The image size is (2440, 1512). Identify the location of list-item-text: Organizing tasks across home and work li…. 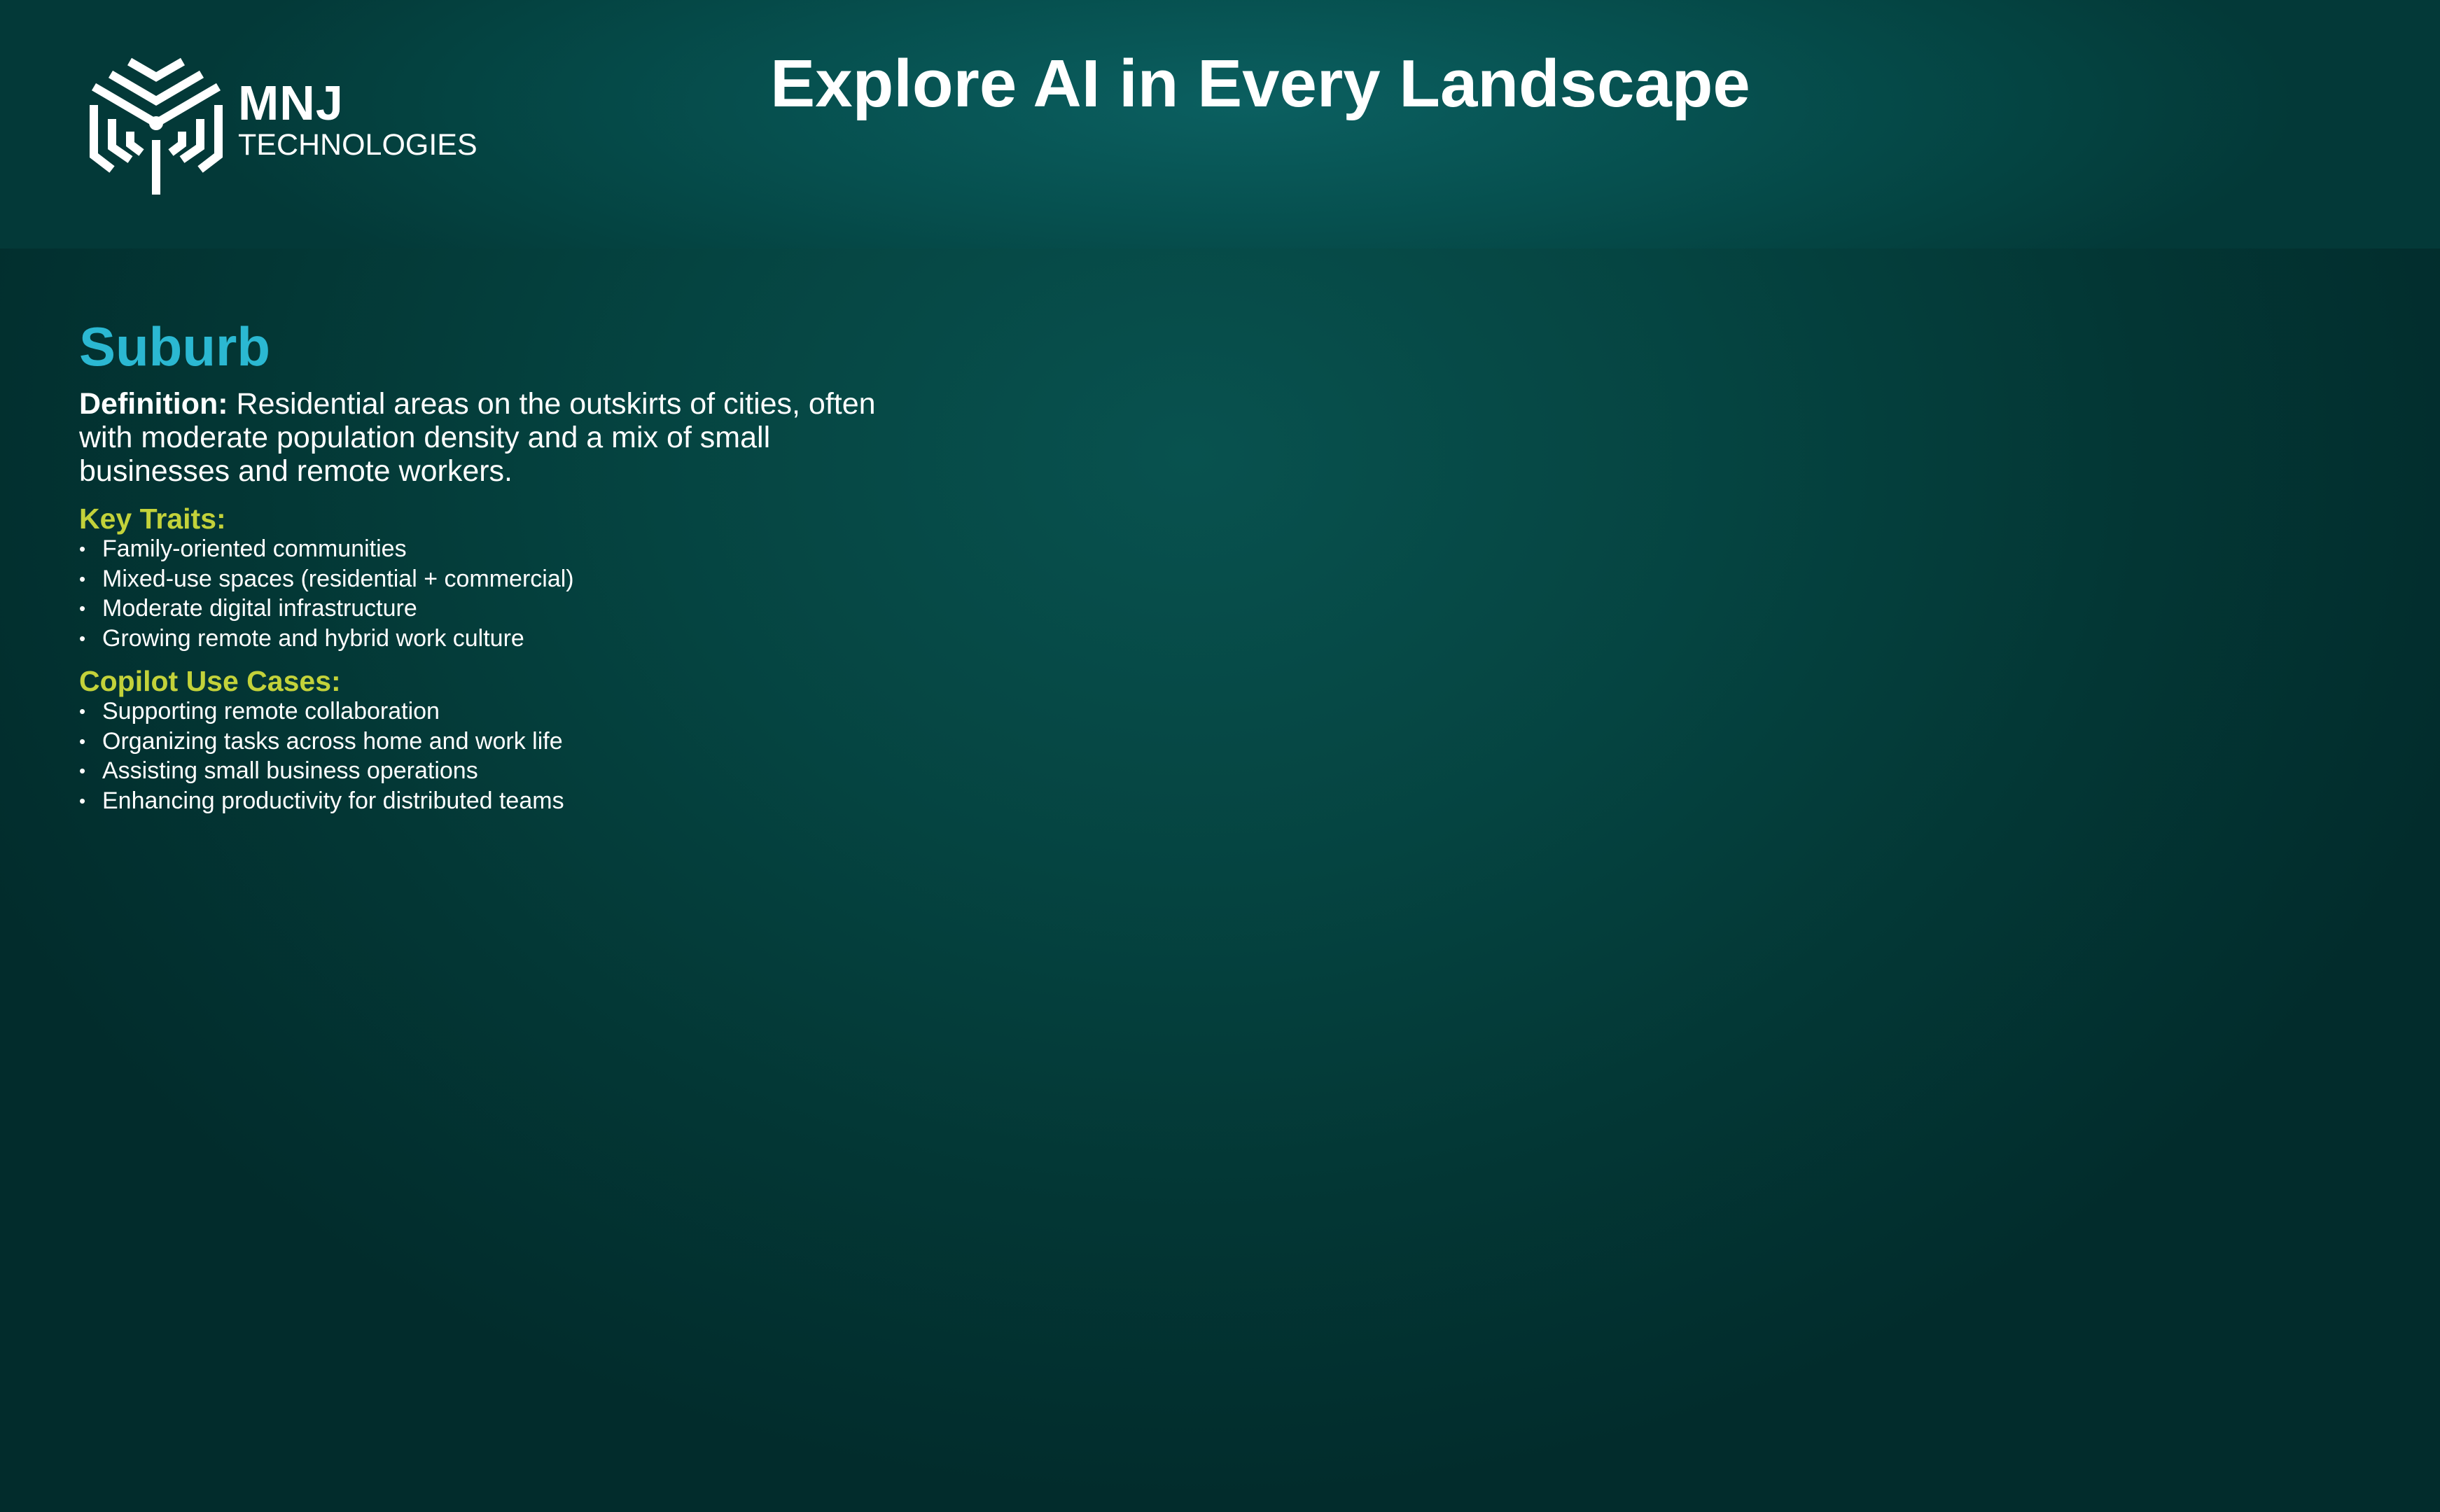
(333, 741).